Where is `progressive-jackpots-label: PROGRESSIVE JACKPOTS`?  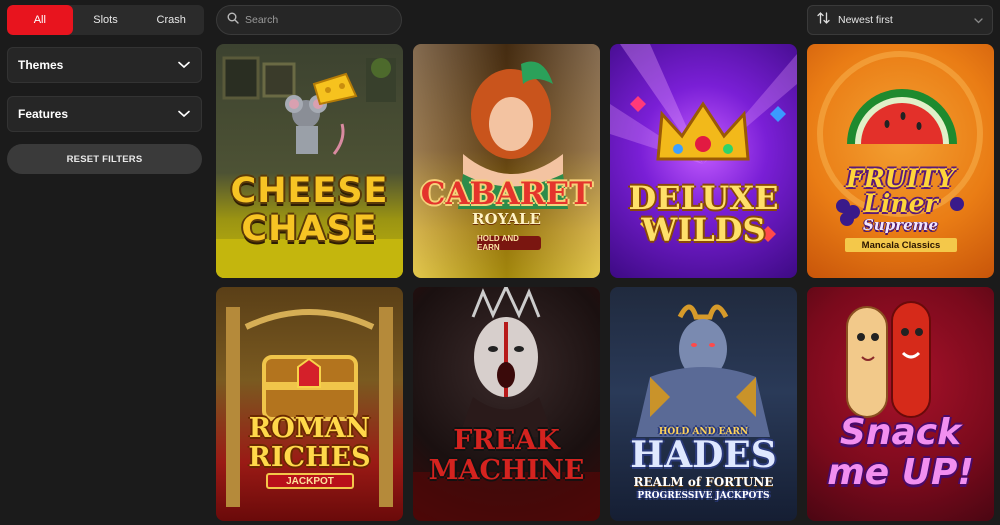 progressive-jackpots-label: PROGRESSIVE JACKPOTS is located at coordinates (703, 496).